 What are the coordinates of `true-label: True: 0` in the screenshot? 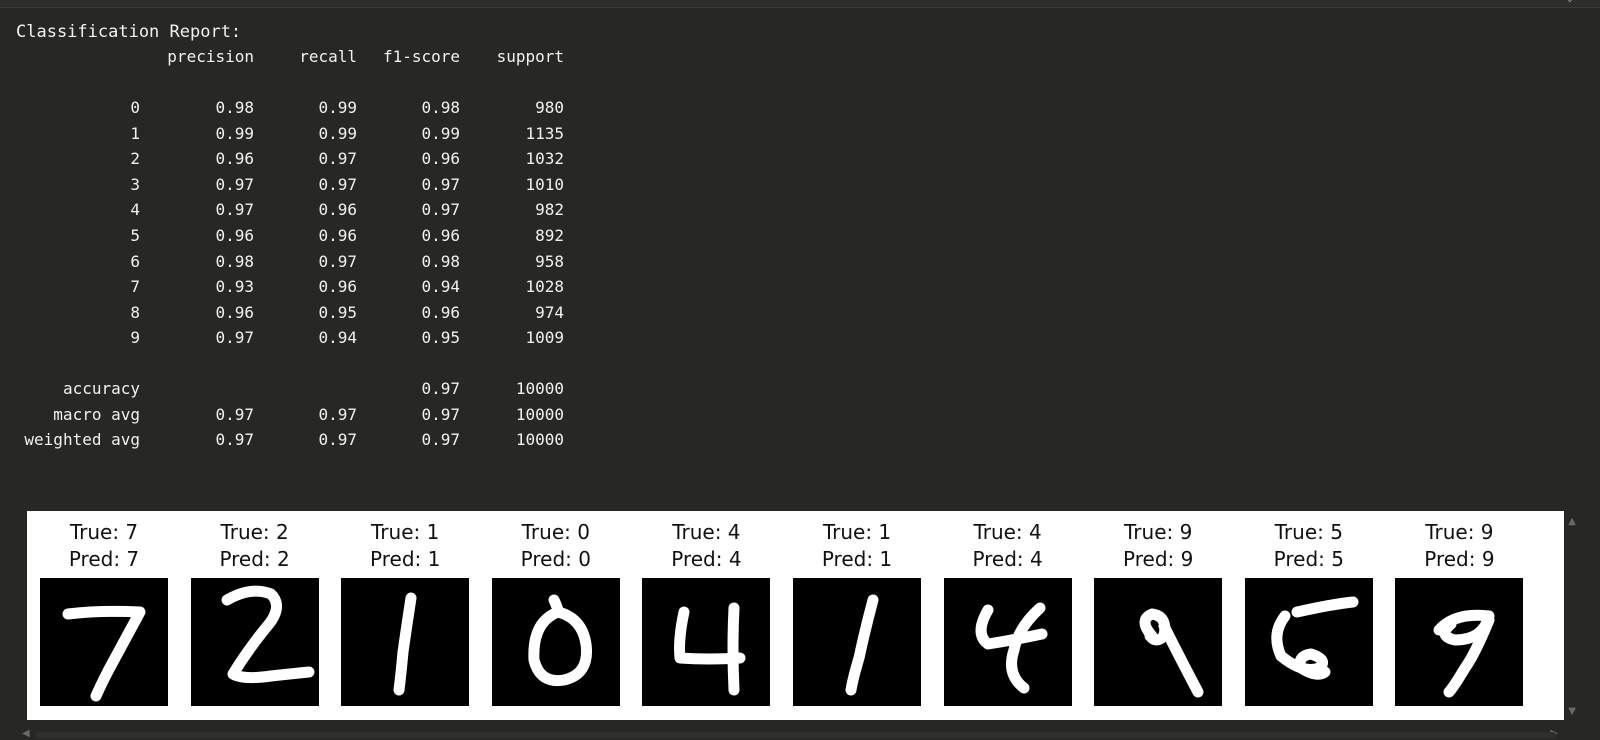 It's located at (555, 532).